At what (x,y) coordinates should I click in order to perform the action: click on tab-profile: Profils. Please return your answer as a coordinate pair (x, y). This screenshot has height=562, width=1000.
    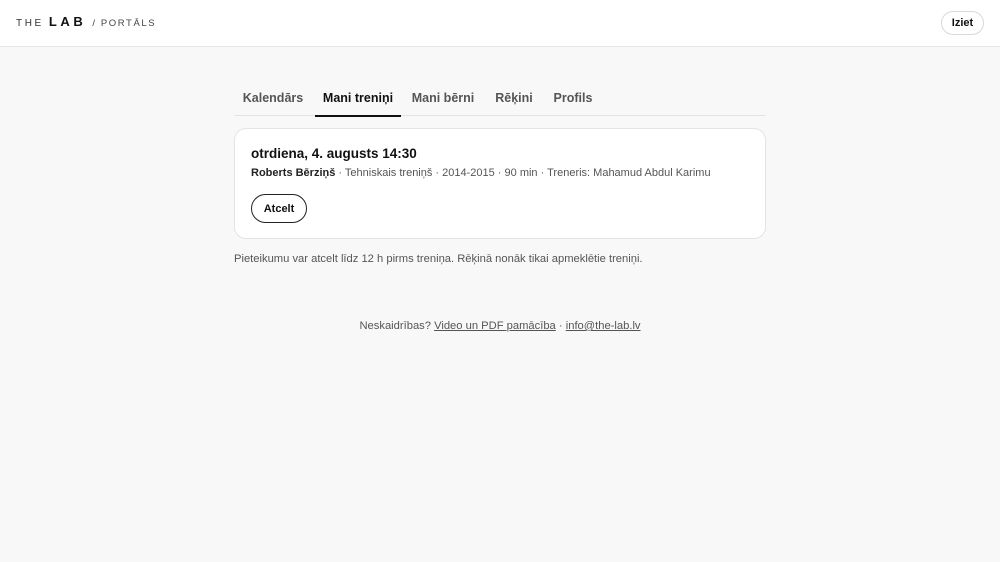
    Looking at the image, I should click on (573, 98).